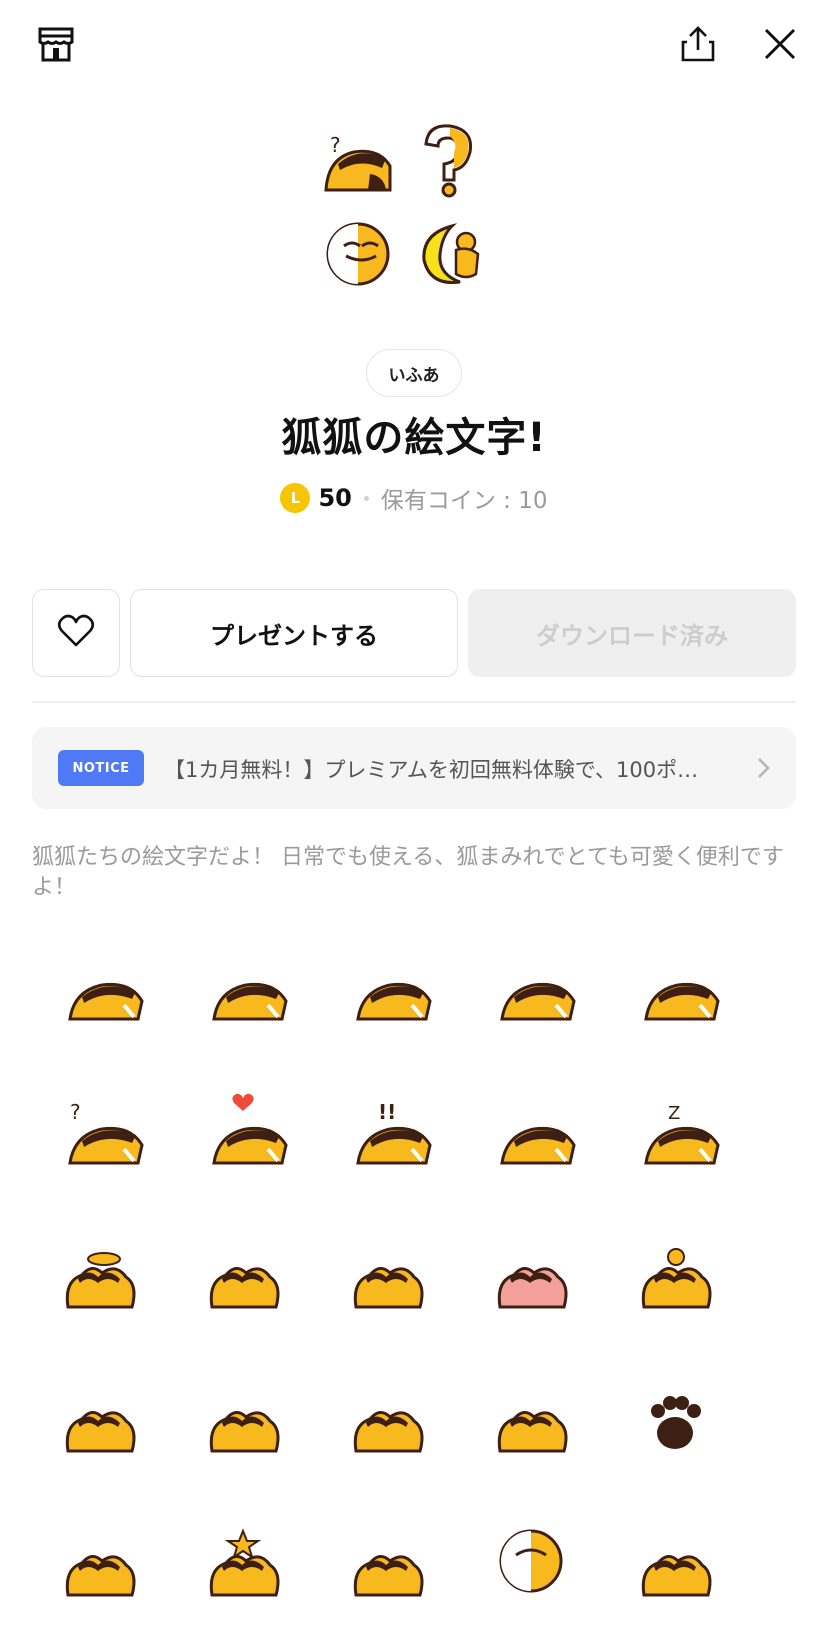 Image resolution: width=828 pixels, height=1628 pixels. I want to click on emoji-fox-dots, so click(387, 990).